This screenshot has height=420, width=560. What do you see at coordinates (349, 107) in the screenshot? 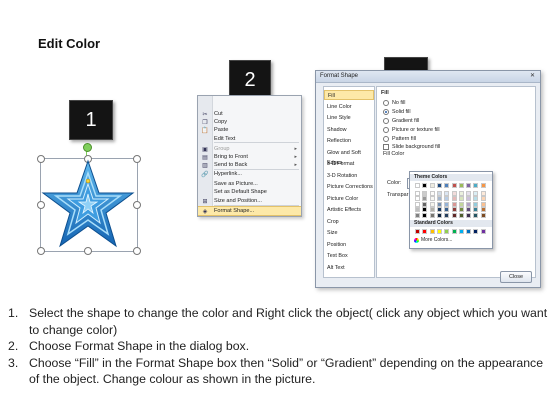
I see `nav-item-line-color: Line Color` at bounding box center [349, 107].